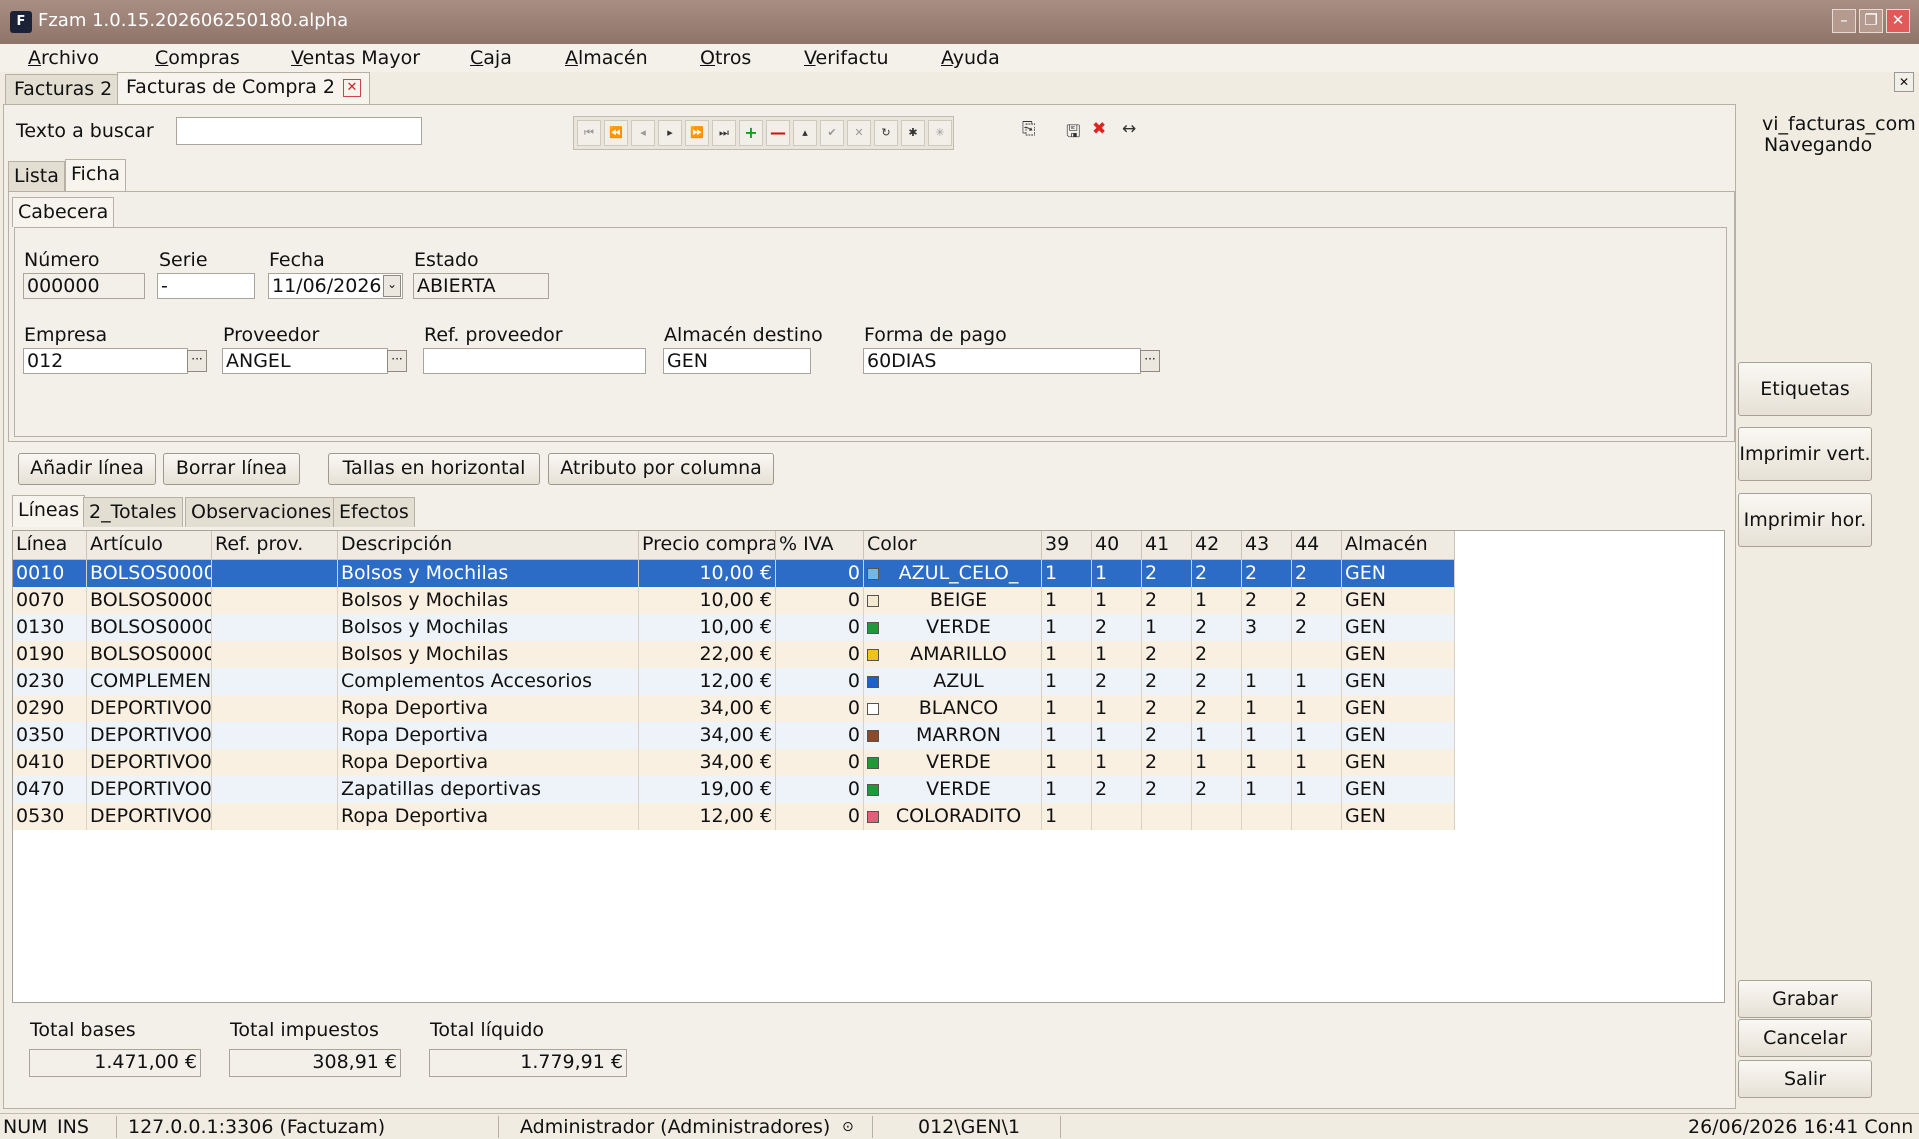 The width and height of the screenshot is (1919, 1139). Describe the element at coordinates (859, 133) in the screenshot. I see `cancel-edit-icon: ✕` at that location.